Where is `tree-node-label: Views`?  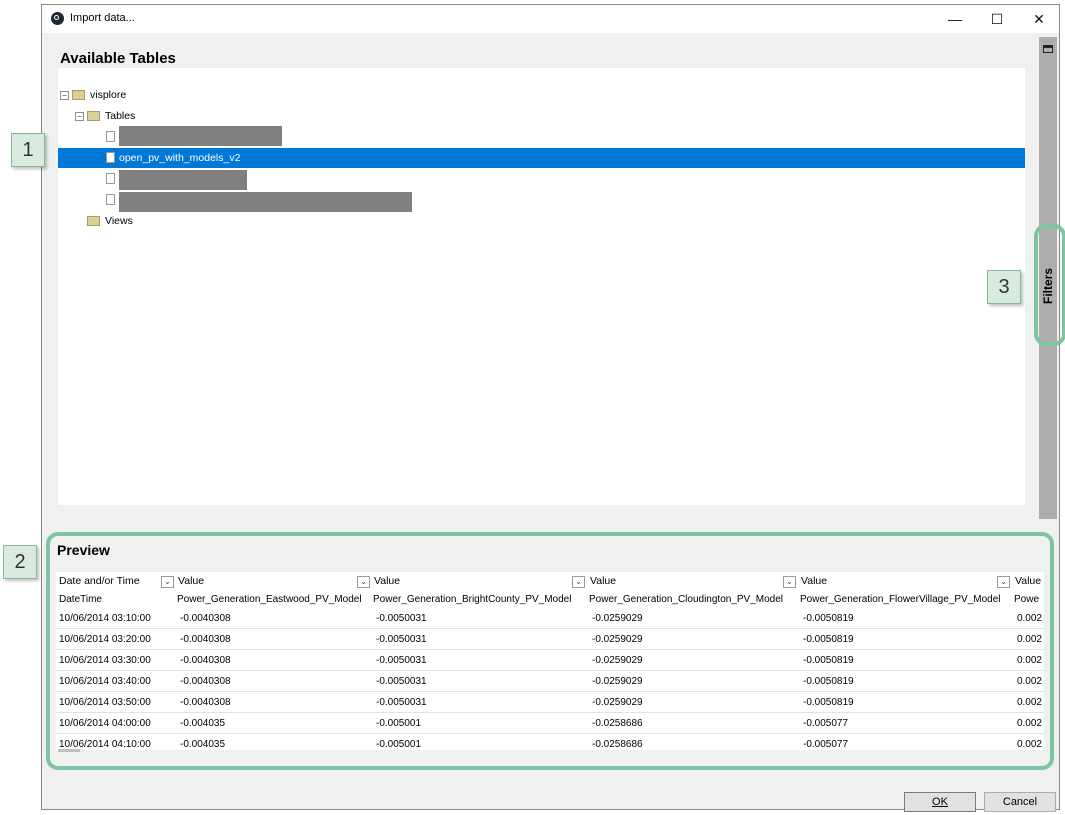
tree-node-label: Views is located at coordinates (119, 221).